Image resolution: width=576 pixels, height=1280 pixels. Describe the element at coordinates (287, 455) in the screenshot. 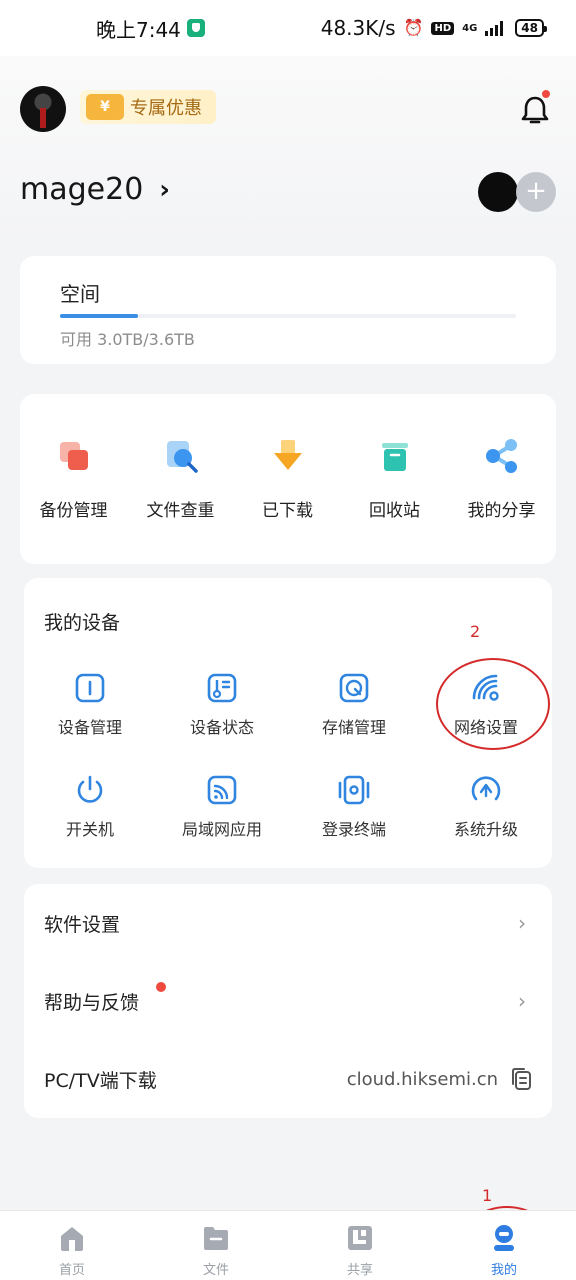

I see `downloaded-icon` at that location.